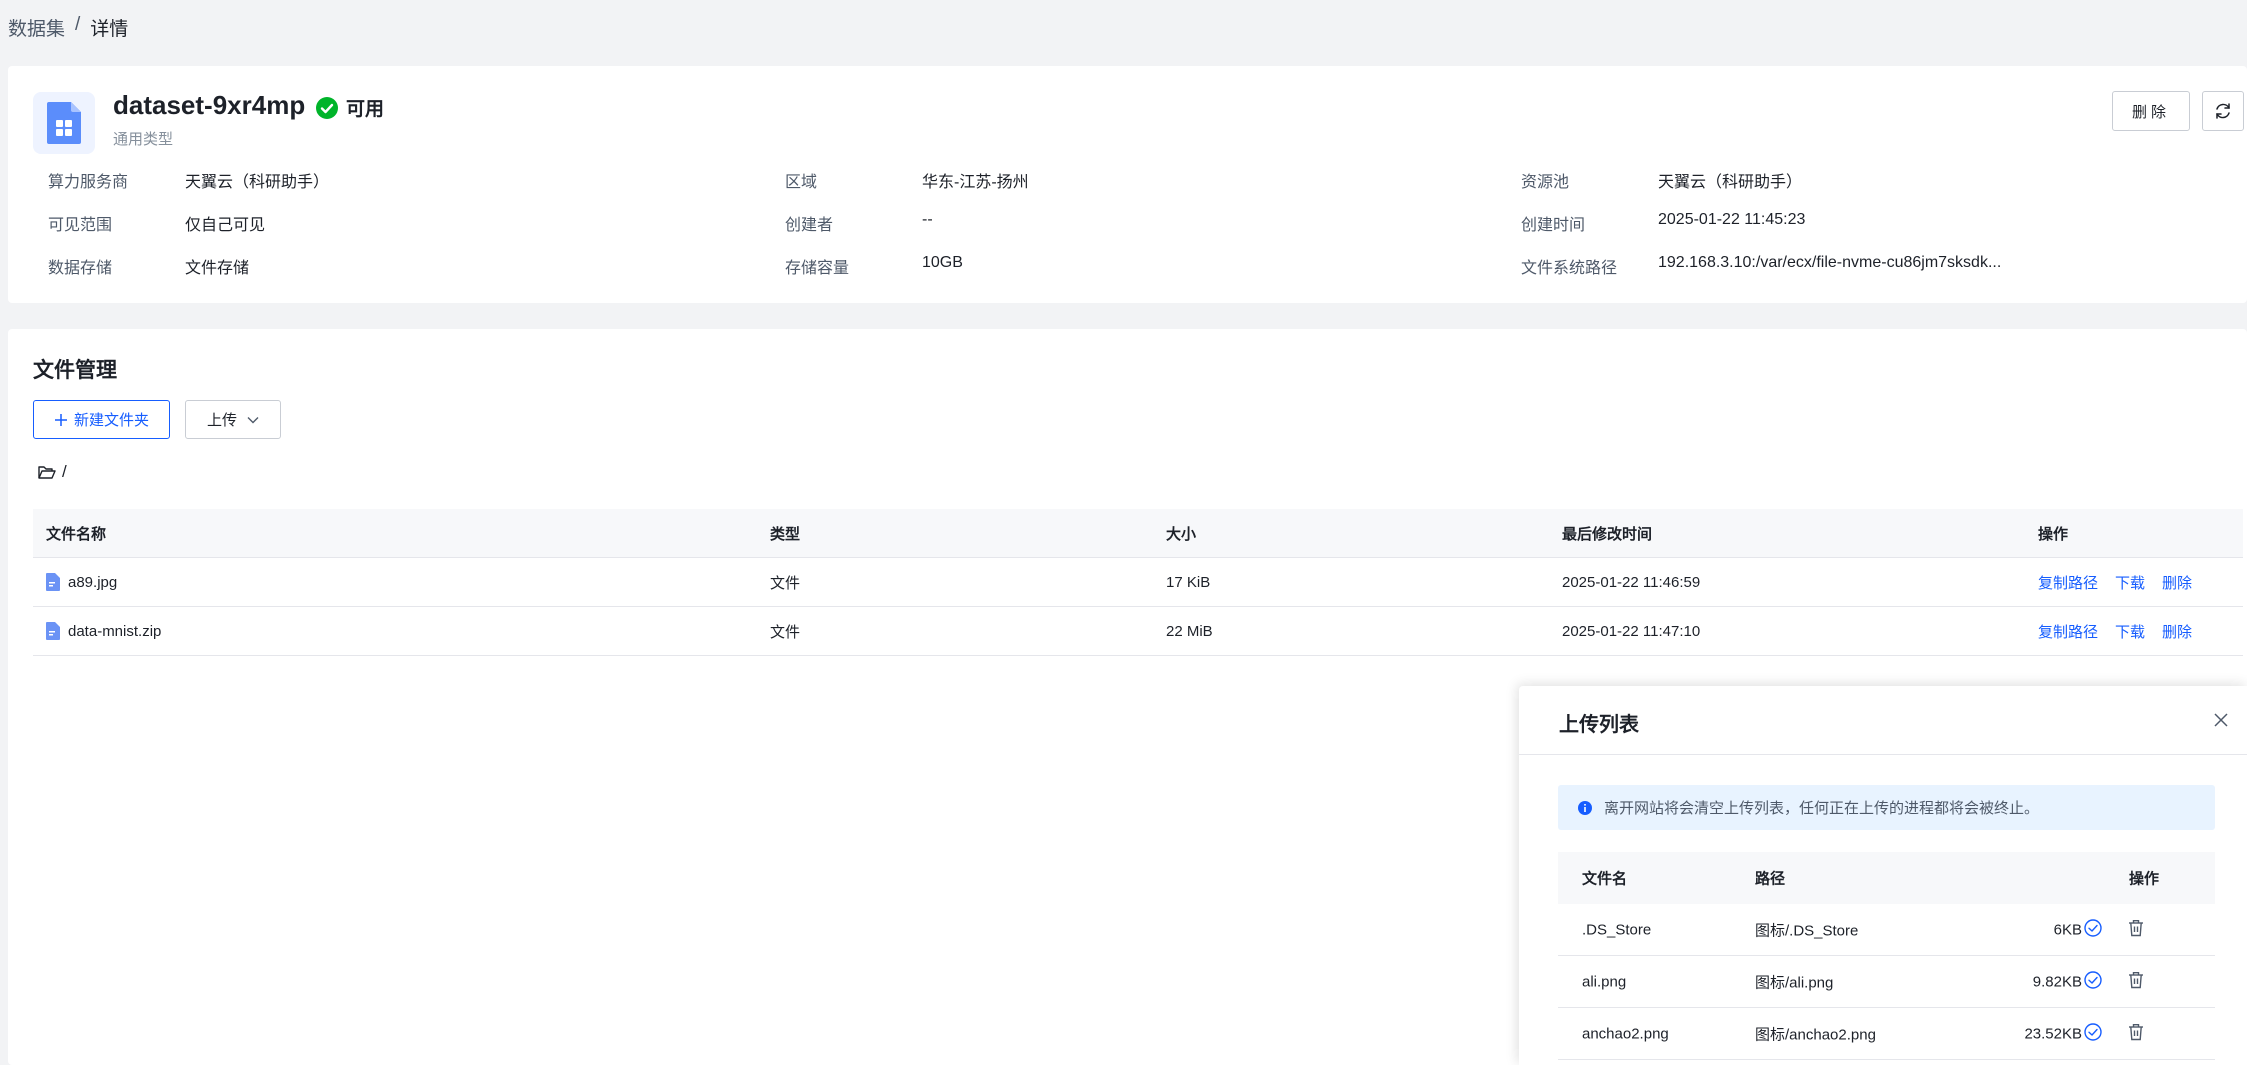 This screenshot has width=2247, height=1065. Describe the element at coordinates (1604, 981) in the screenshot. I see `upload-file-name: ali.png` at that location.